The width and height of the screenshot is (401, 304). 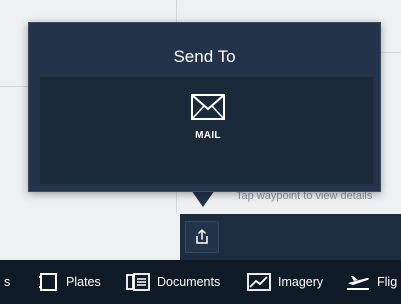 I want to click on share-icon, so click(x=202, y=236).